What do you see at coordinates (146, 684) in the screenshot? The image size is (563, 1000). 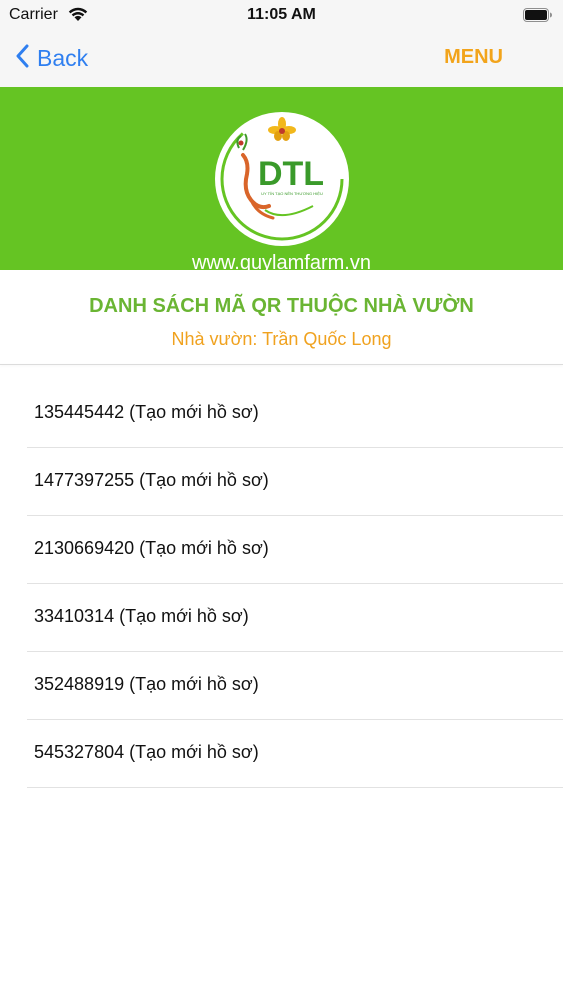 I see `qr-code-label: 352488919 (Tạo mới hồ sơ)` at bounding box center [146, 684].